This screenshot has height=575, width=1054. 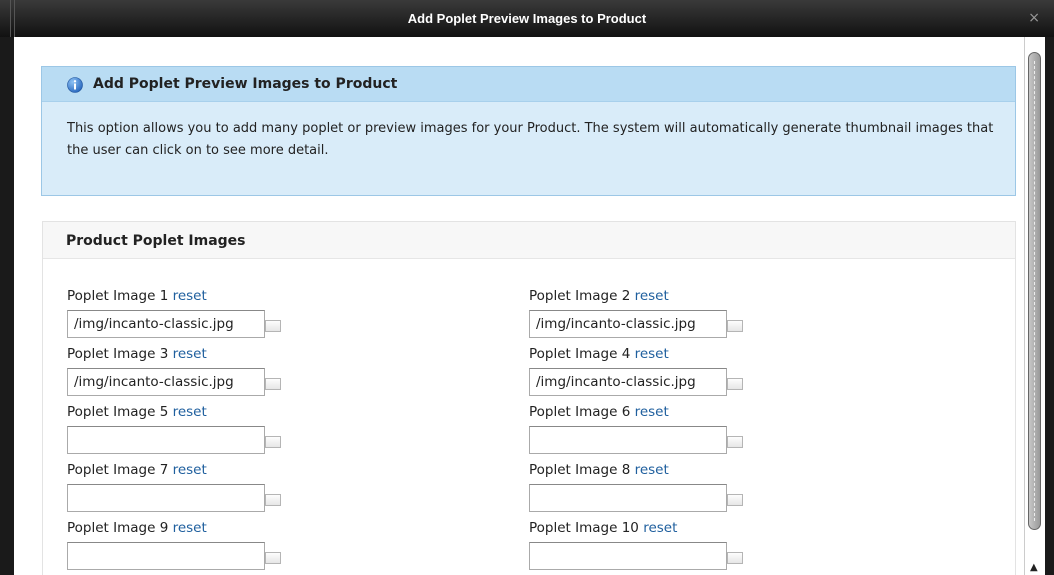 I want to click on dialog-title: Add Poplet Preview Images to Product, so click(x=527, y=18).